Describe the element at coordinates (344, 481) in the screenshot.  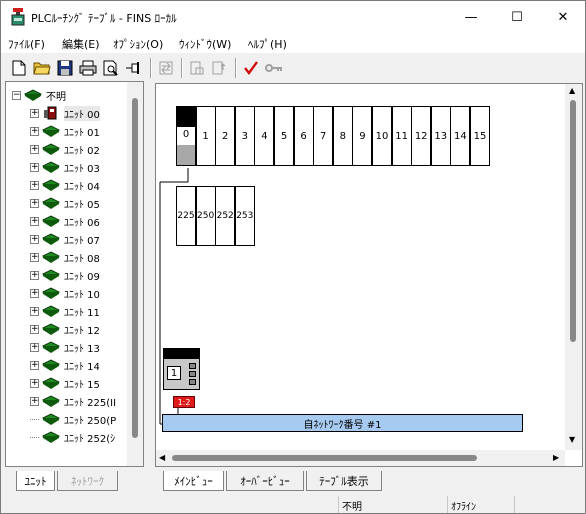
I see `tab-table-view: ﾃｰﾌﾞﾙ表示` at that location.